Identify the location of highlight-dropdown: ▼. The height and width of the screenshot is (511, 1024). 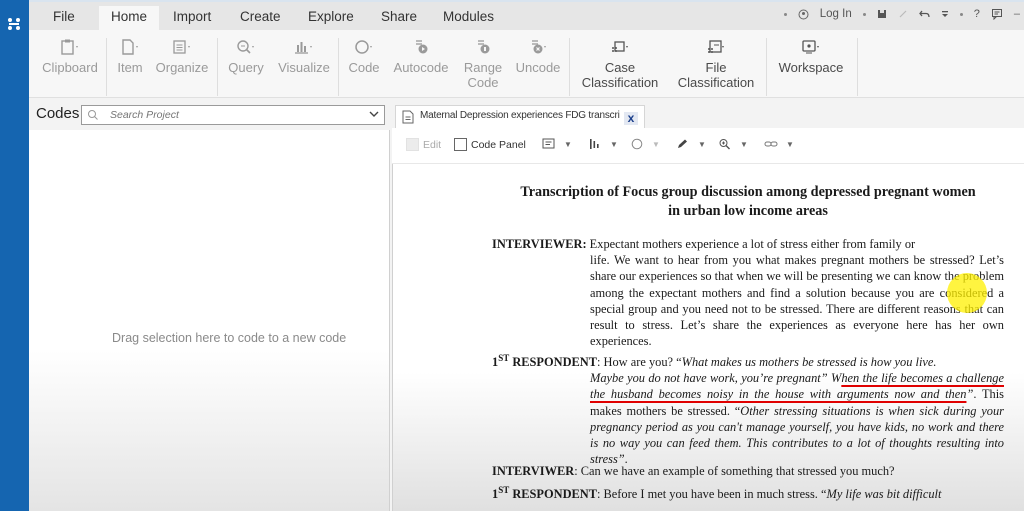
(645, 144).